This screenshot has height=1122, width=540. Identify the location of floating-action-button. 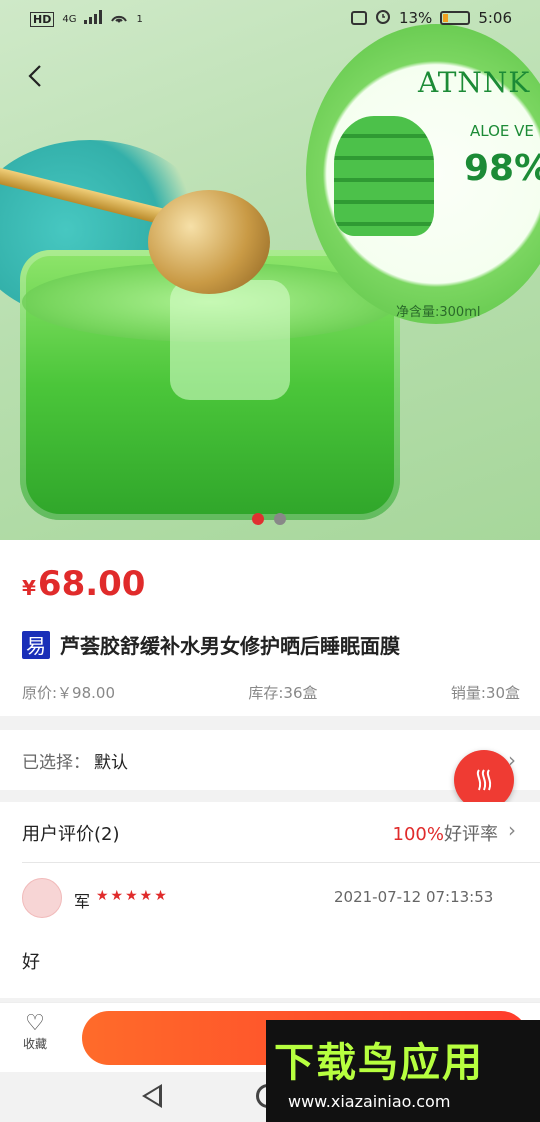
(484, 780).